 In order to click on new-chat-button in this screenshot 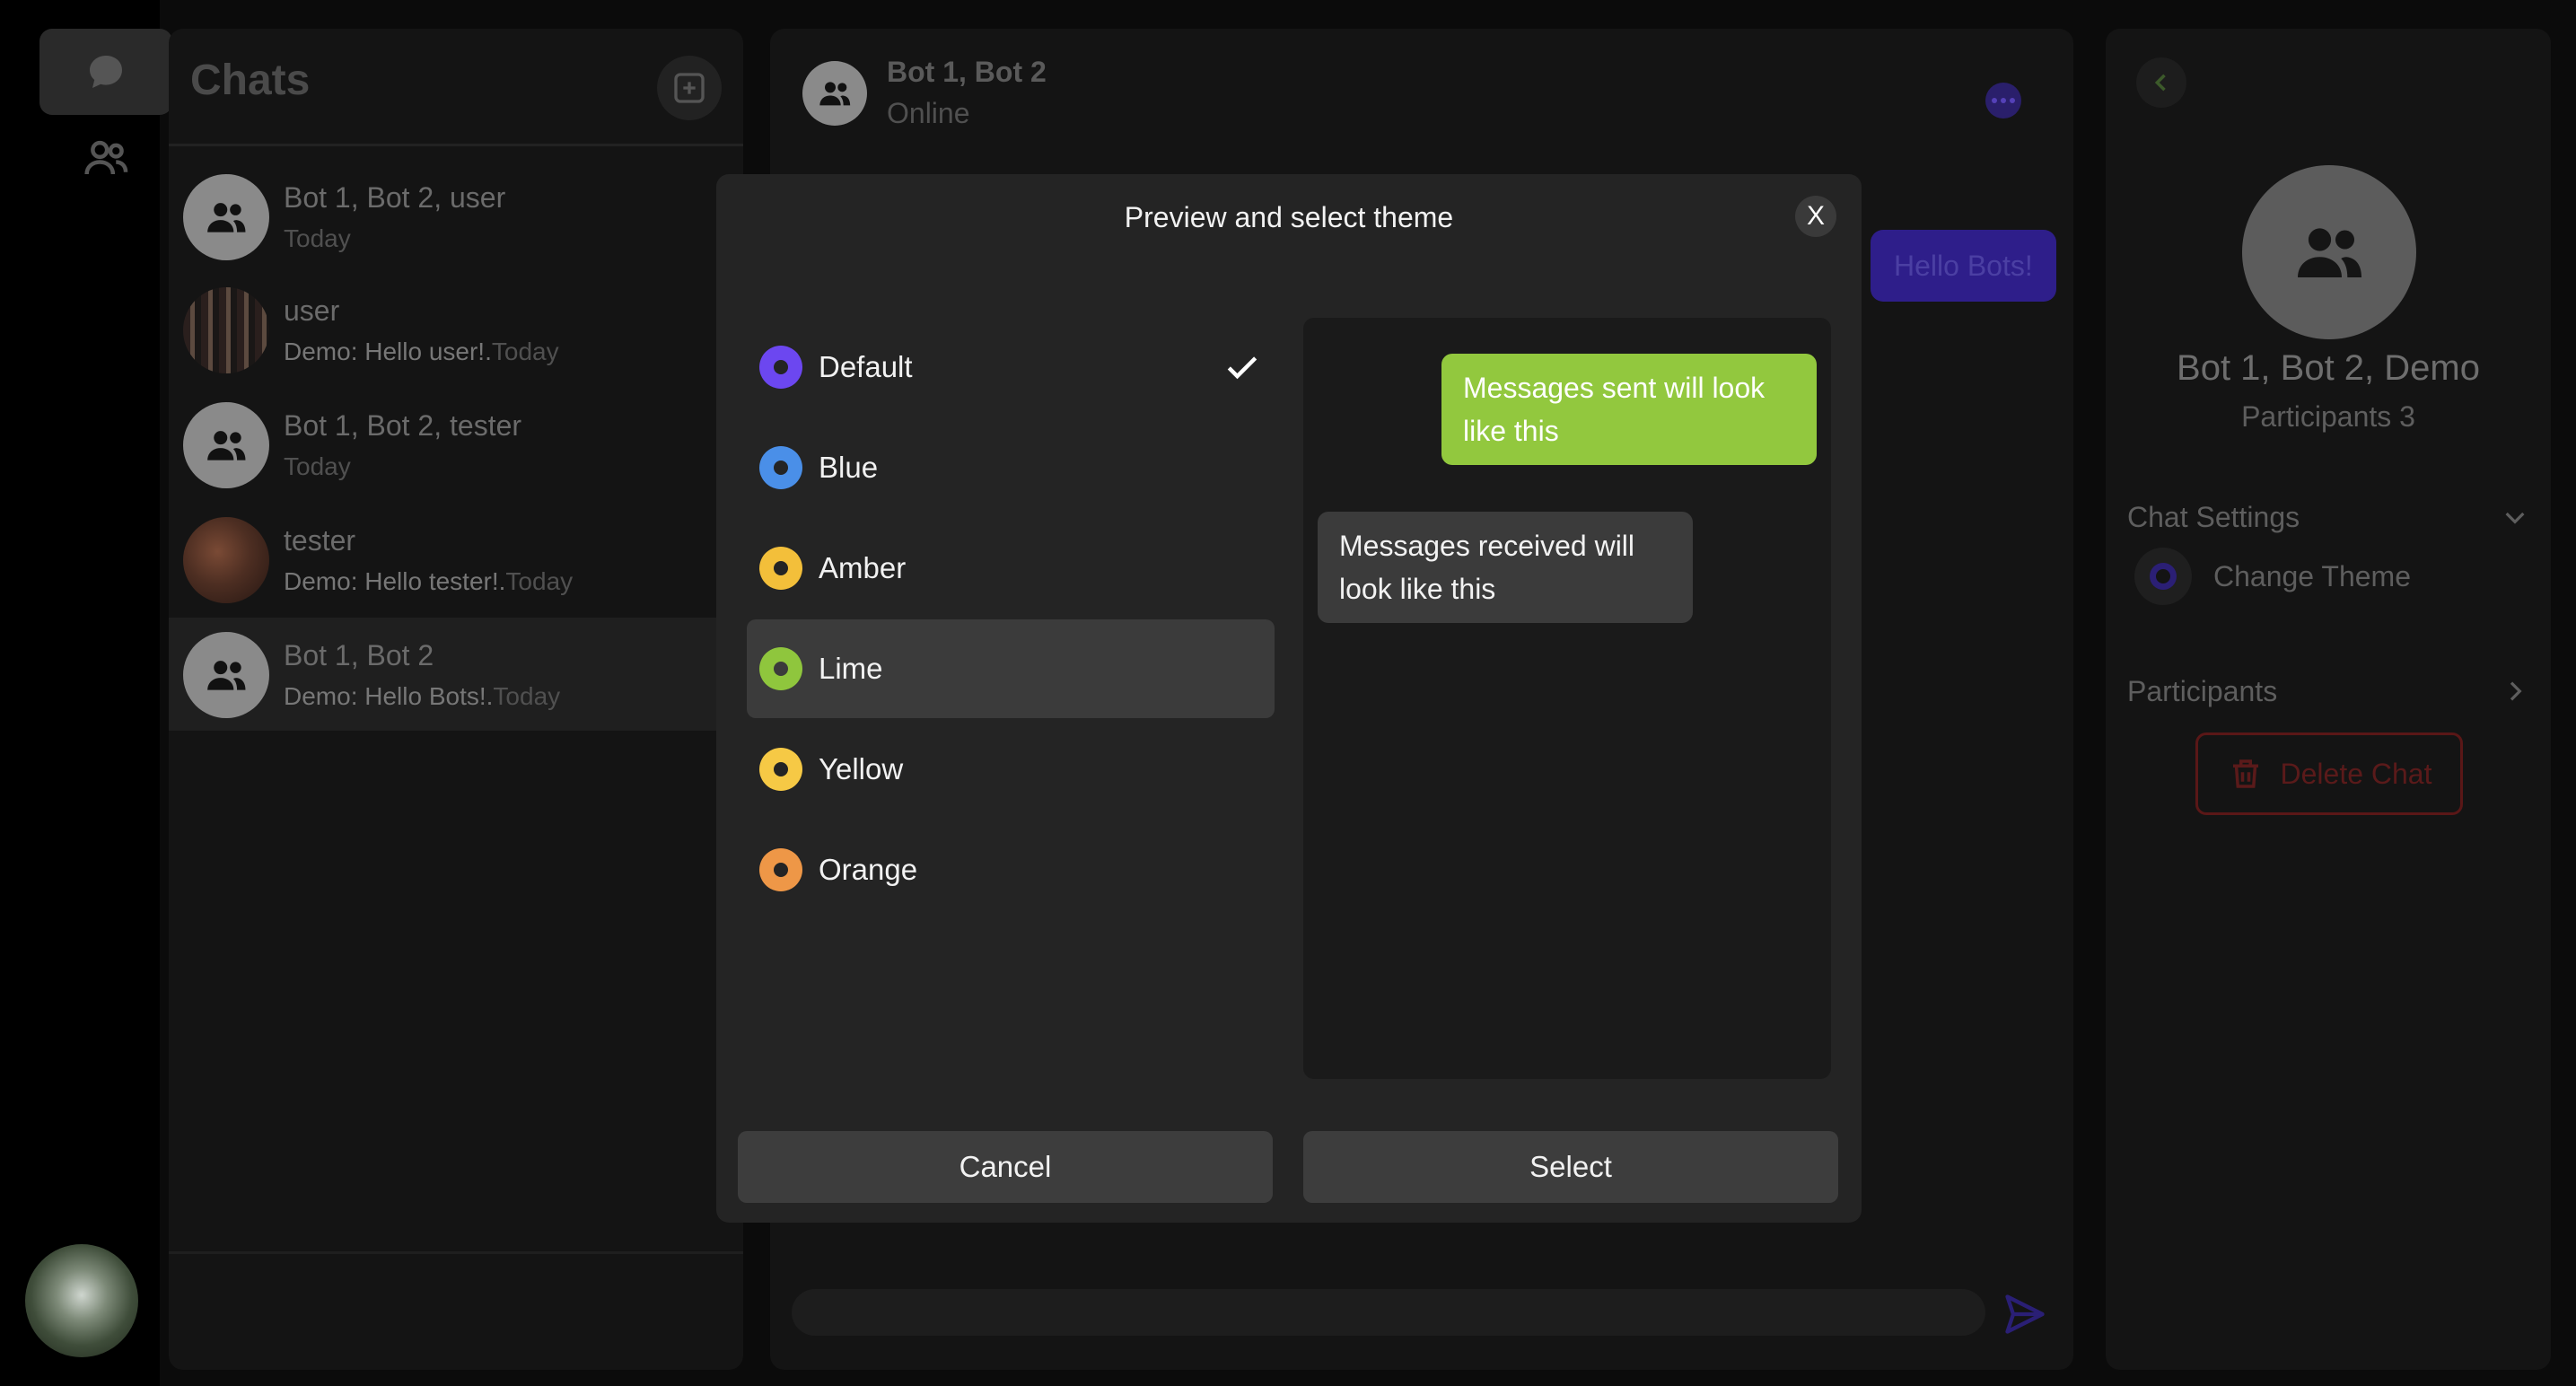, I will do `click(689, 88)`.